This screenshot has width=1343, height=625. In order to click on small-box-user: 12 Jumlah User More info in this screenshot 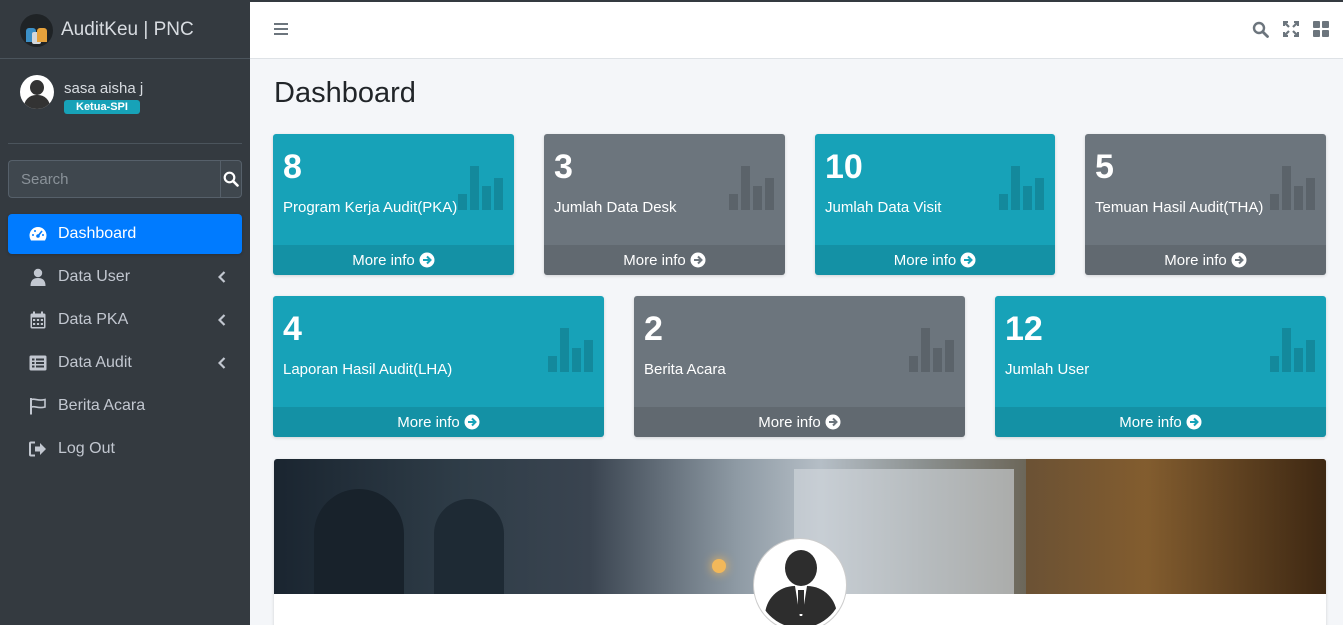, I will do `click(1160, 366)`.